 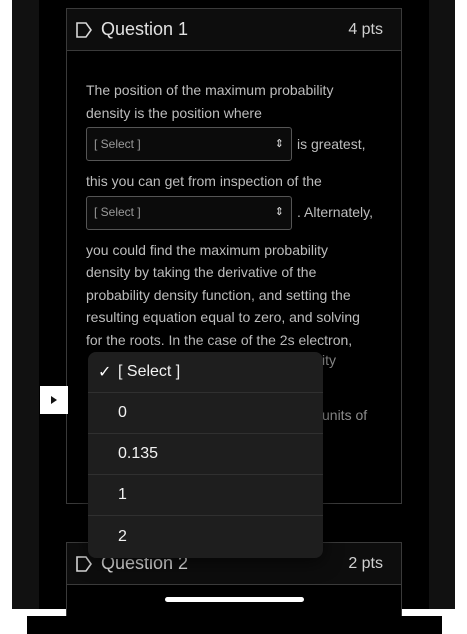 What do you see at coordinates (331, 143) in the screenshot?
I see `question-text-after-select-1: is greatest,` at bounding box center [331, 143].